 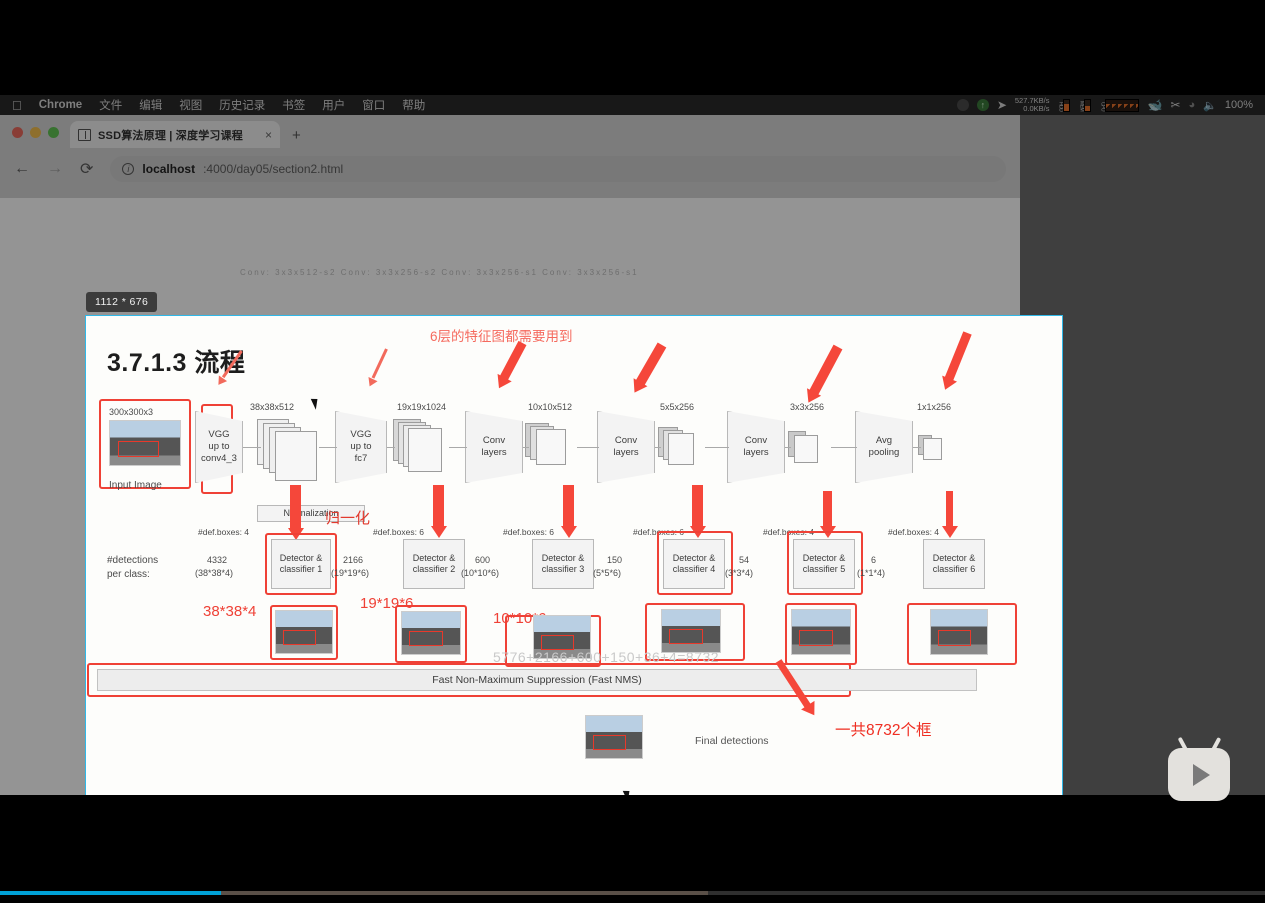 What do you see at coordinates (739, 573) in the screenshot?
I see `count-formula-5: (3*3*4)` at bounding box center [739, 573].